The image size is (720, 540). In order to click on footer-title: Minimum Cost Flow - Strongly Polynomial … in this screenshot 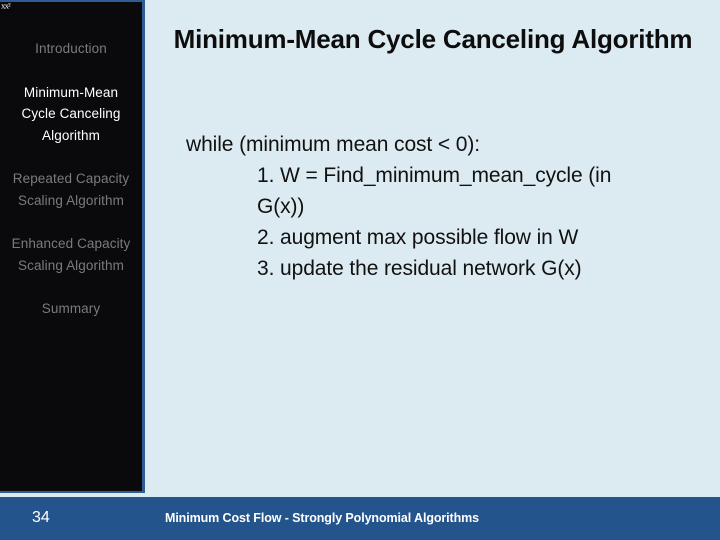, I will do `click(322, 518)`.